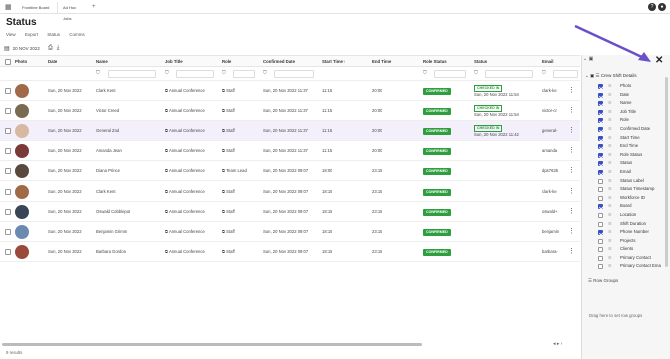 The width and height of the screenshot is (670, 359). I want to click on select-all-checkbox, so click(8, 62).